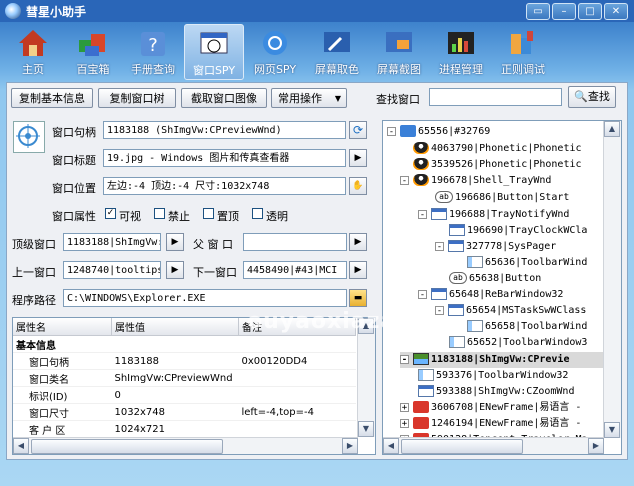 This screenshot has height=486, width=634. I want to click on find-window-input, so click(495, 97).